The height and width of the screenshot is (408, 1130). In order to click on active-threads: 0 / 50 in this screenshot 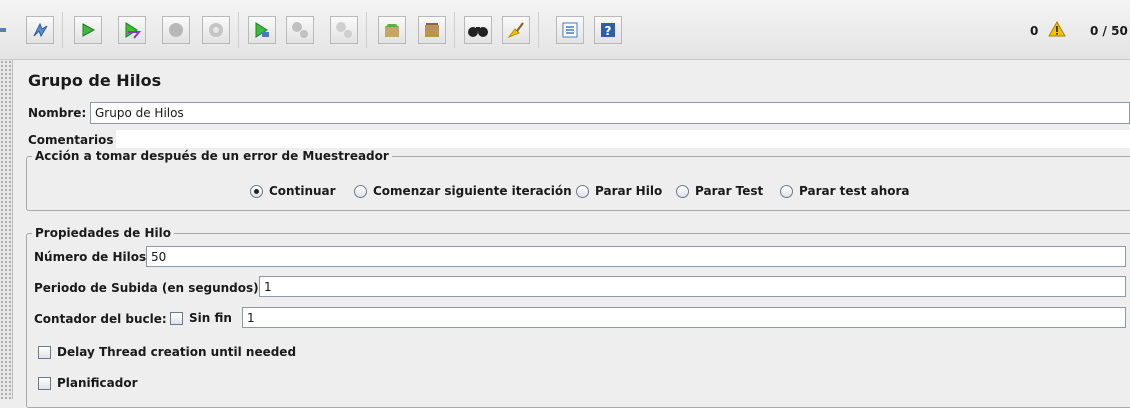, I will do `click(1109, 31)`.